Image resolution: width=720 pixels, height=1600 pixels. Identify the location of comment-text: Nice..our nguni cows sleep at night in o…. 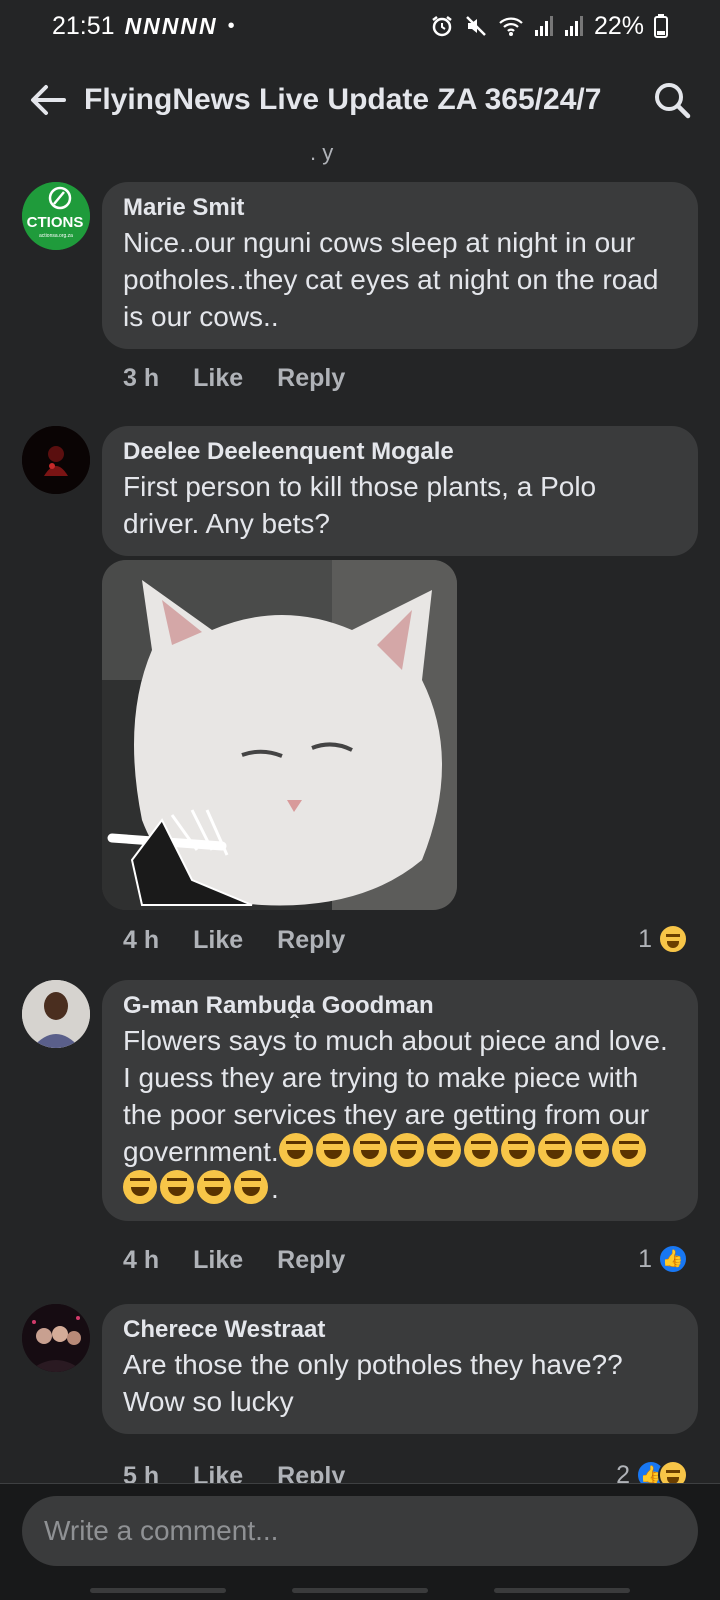
(391, 279).